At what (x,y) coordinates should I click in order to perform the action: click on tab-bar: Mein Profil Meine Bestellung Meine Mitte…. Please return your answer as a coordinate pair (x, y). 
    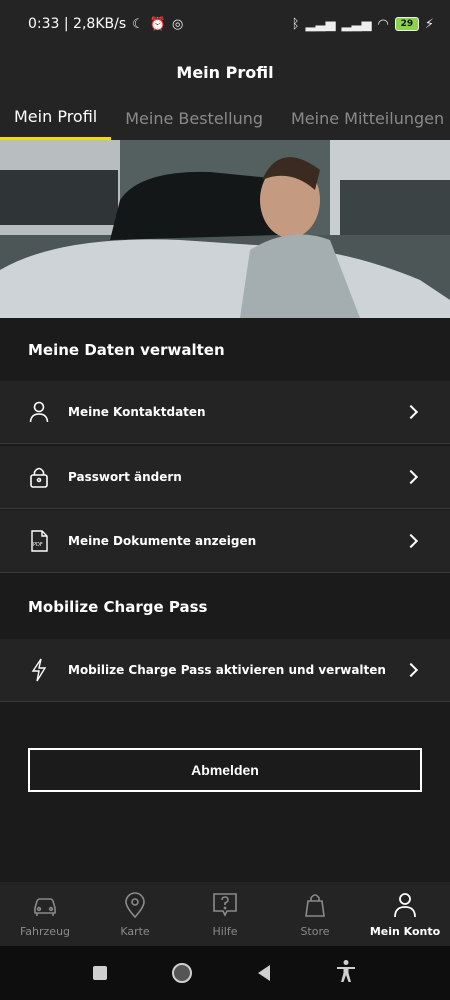
    Looking at the image, I should click on (225, 118).